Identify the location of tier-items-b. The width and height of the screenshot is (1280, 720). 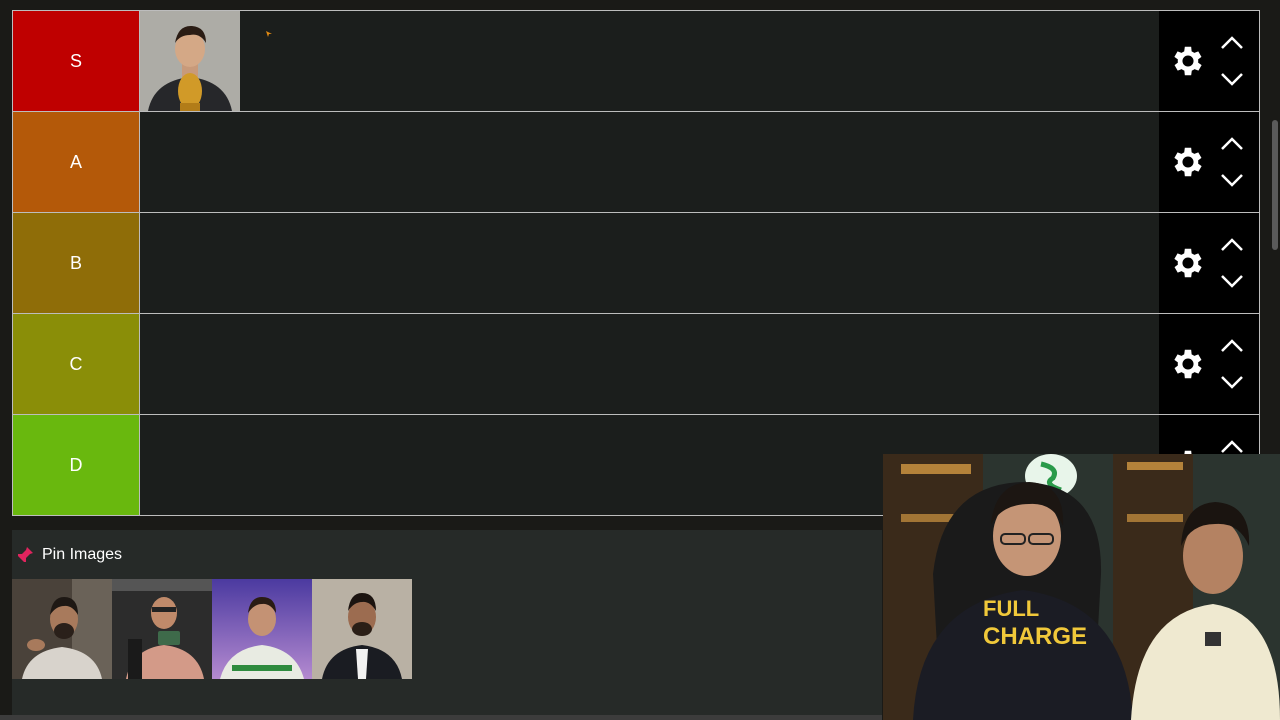
(649, 263).